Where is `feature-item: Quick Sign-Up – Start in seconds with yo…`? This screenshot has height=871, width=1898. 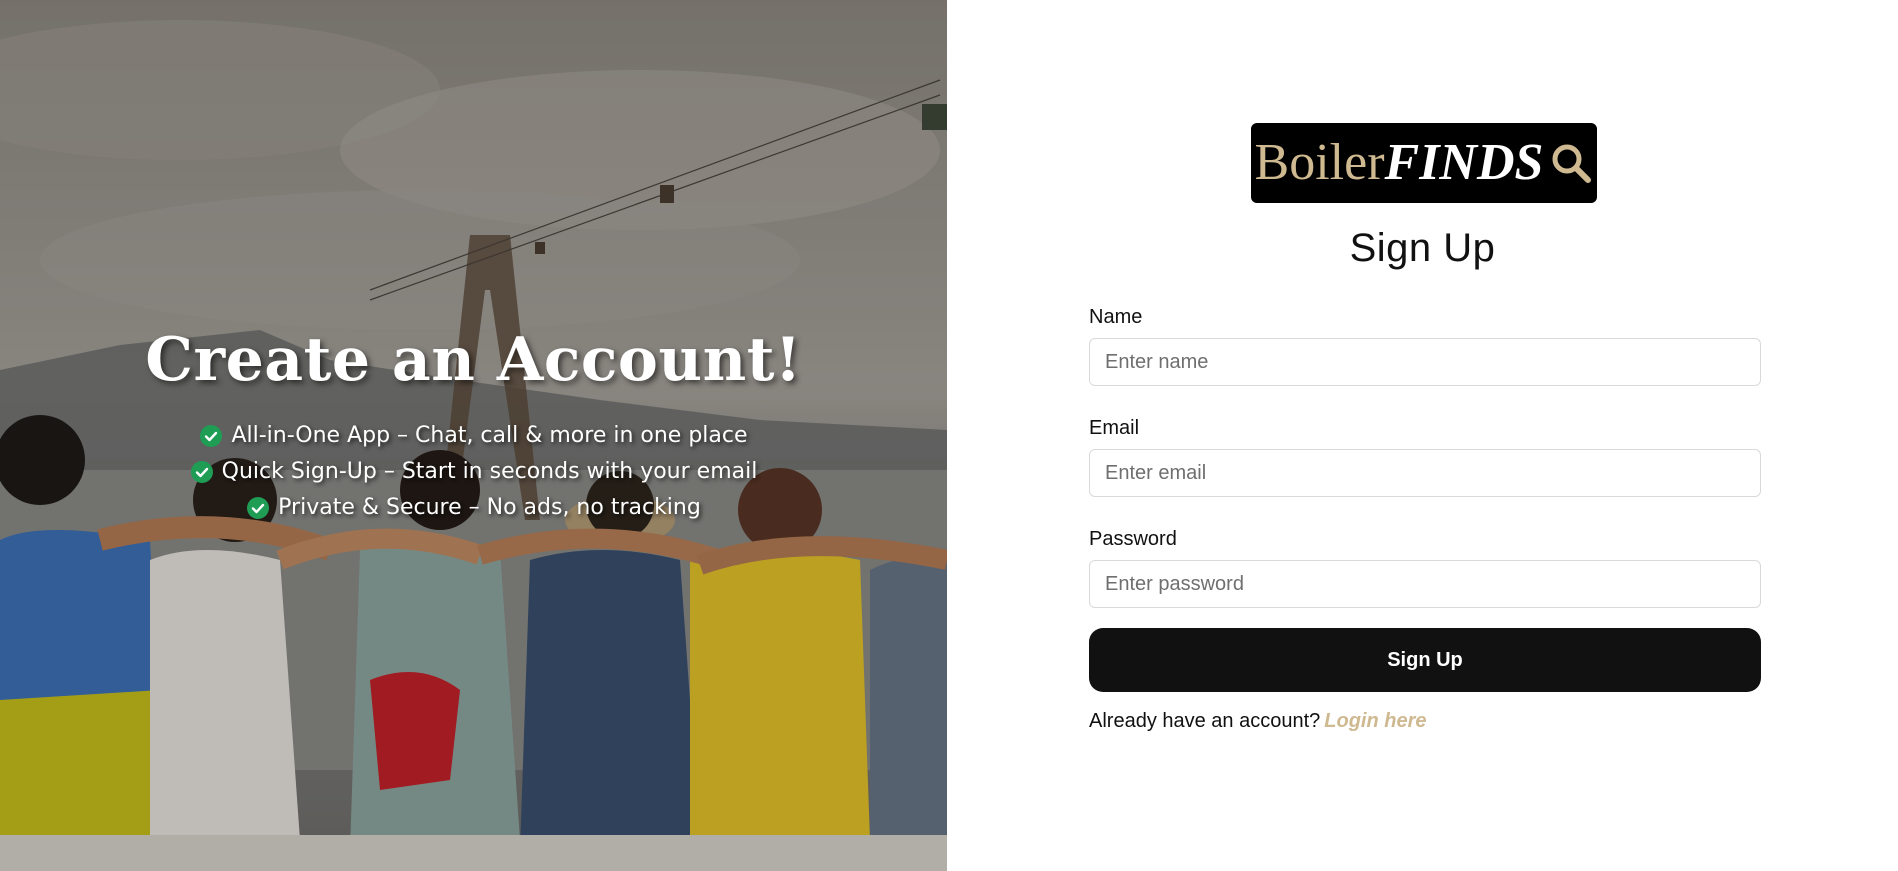 feature-item: Quick Sign-Up – Start in seconds with yo… is located at coordinates (473, 472).